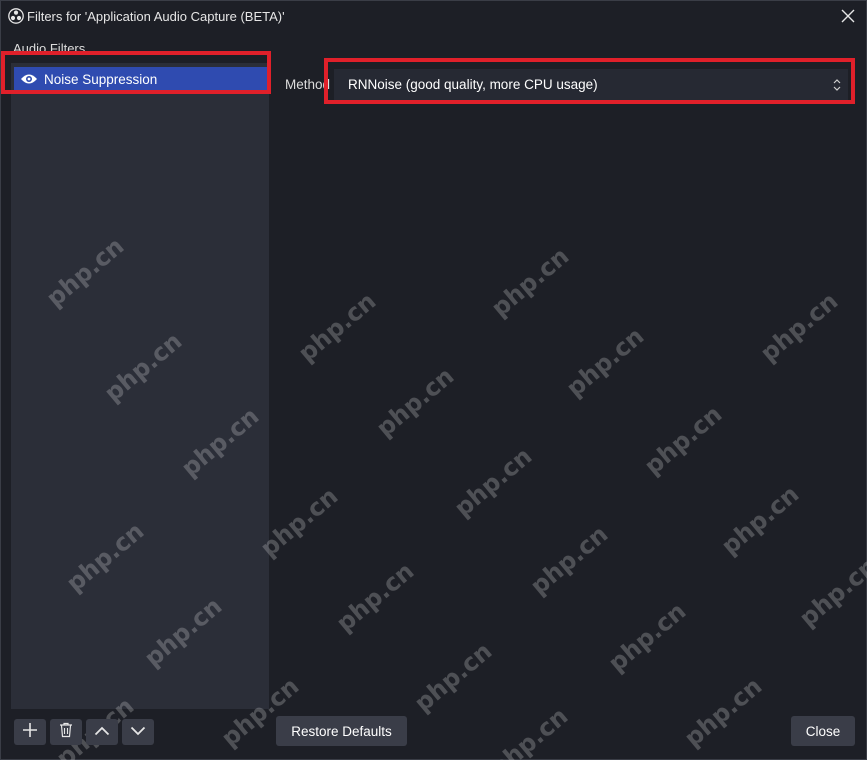  I want to click on filter-item-label: Noise Suppression, so click(101, 79).